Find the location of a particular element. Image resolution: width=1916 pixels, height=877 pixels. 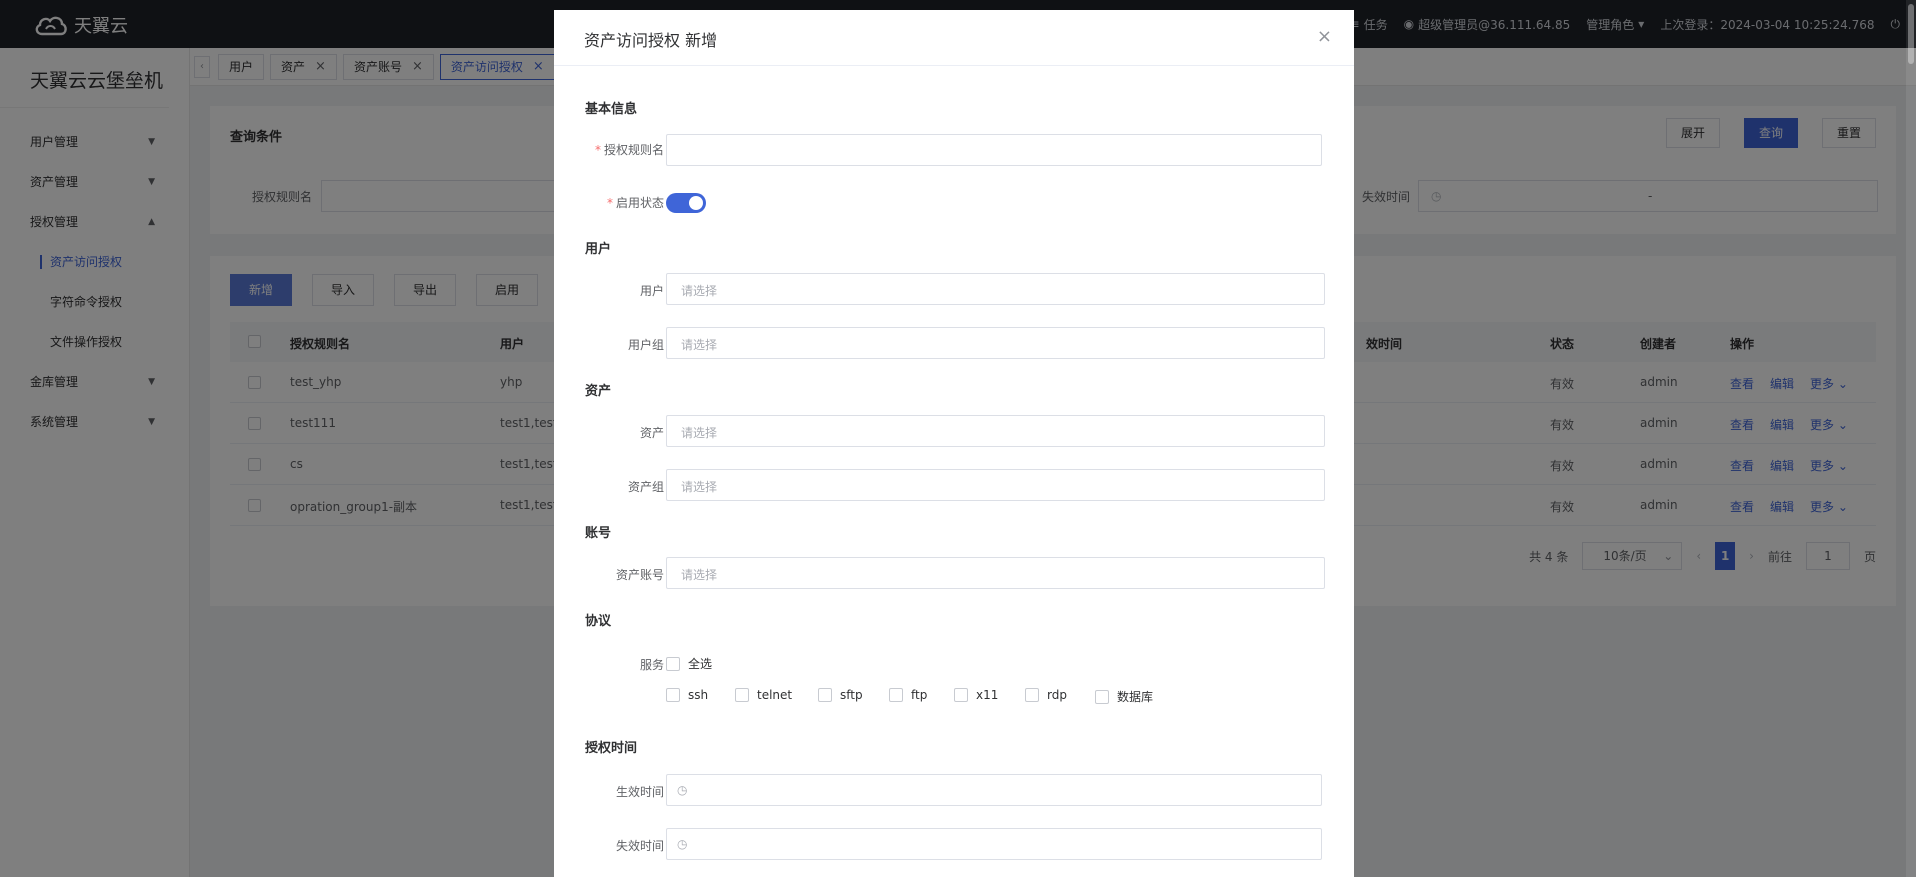

page-scrollbar is located at coordinates (1911, 438).